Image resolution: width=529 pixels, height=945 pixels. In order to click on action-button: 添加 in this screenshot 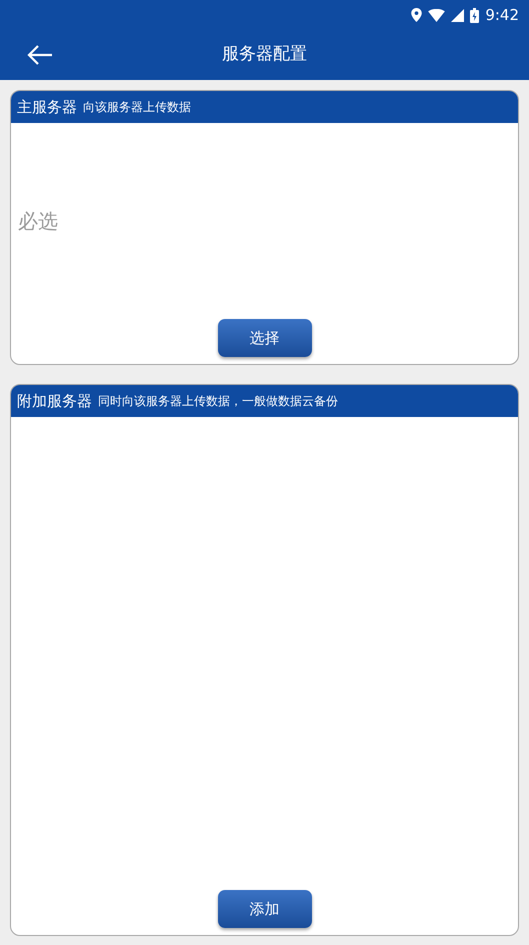, I will do `click(265, 909)`.